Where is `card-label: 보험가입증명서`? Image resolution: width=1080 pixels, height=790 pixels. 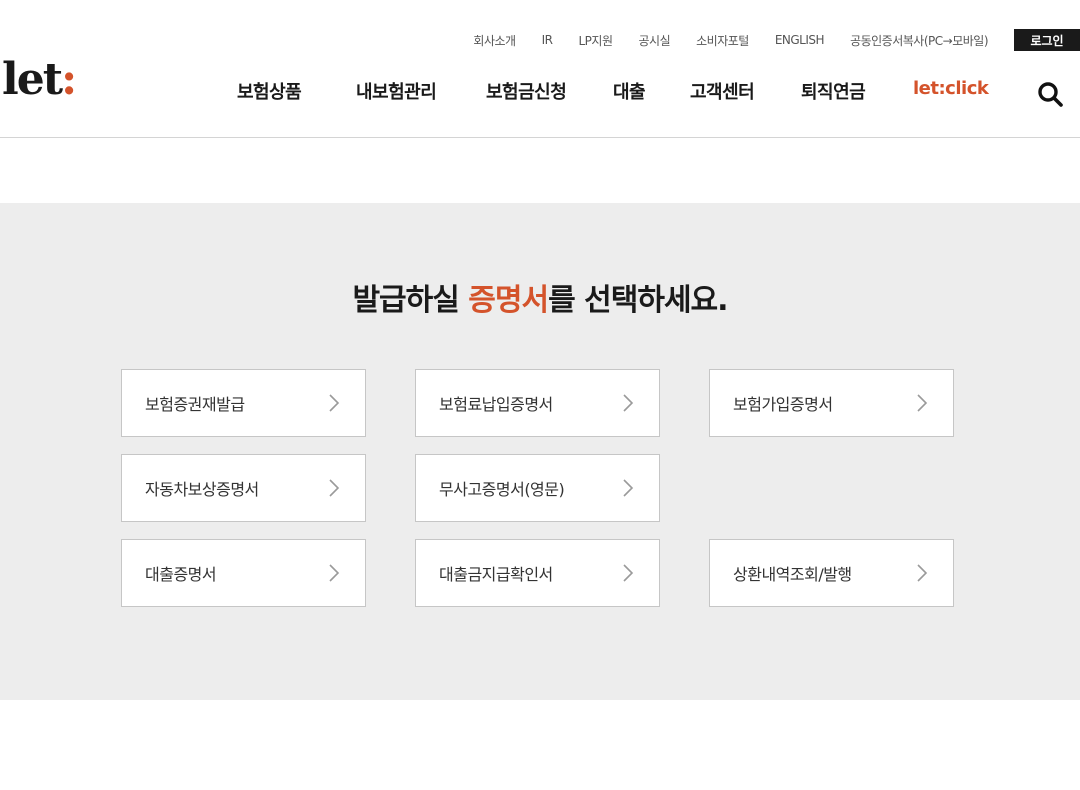
card-label: 보험가입증명서 is located at coordinates (783, 404).